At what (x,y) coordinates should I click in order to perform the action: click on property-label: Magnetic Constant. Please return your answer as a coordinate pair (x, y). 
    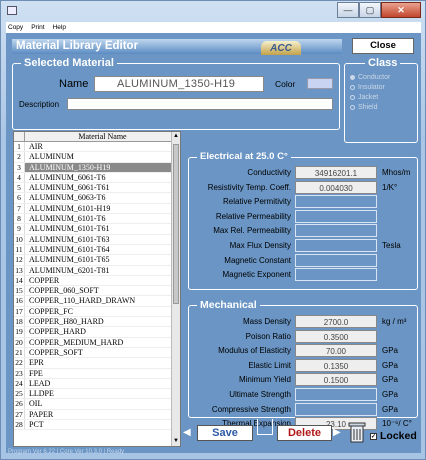
    Looking at the image, I should click on (257, 260).